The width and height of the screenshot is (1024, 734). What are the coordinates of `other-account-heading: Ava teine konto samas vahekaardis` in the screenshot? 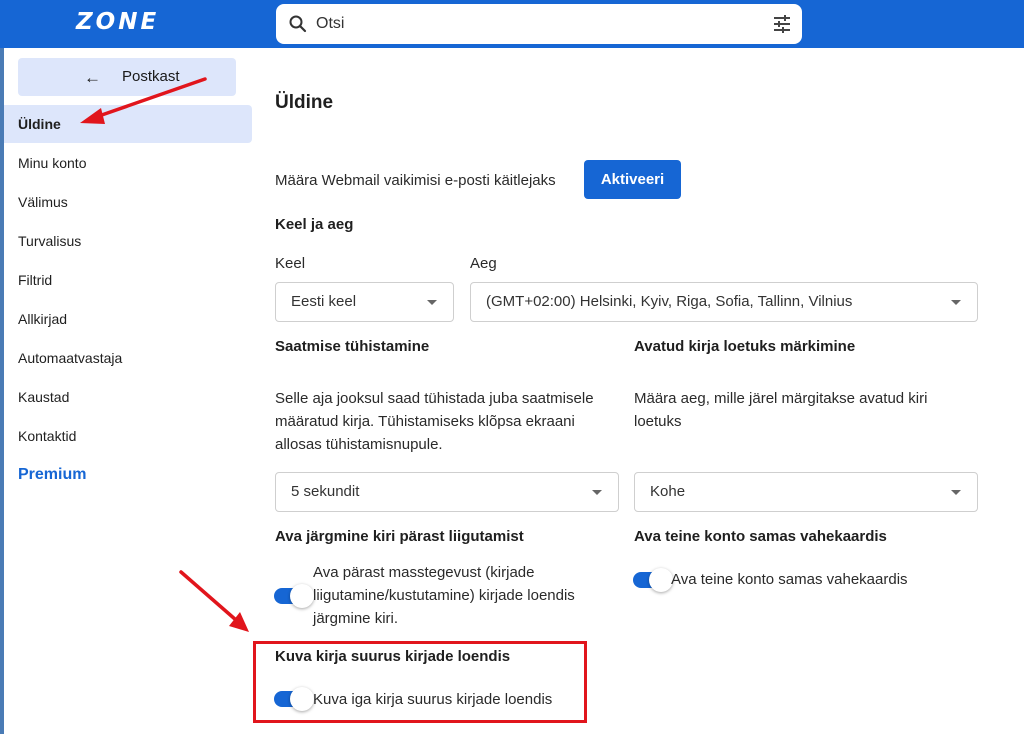 It's located at (760, 536).